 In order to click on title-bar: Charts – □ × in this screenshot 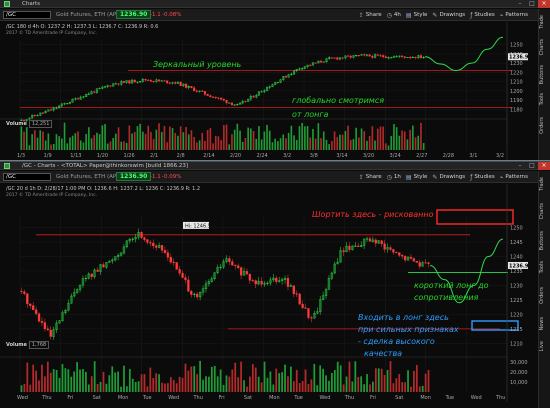, I will do `click(275, 4)`.